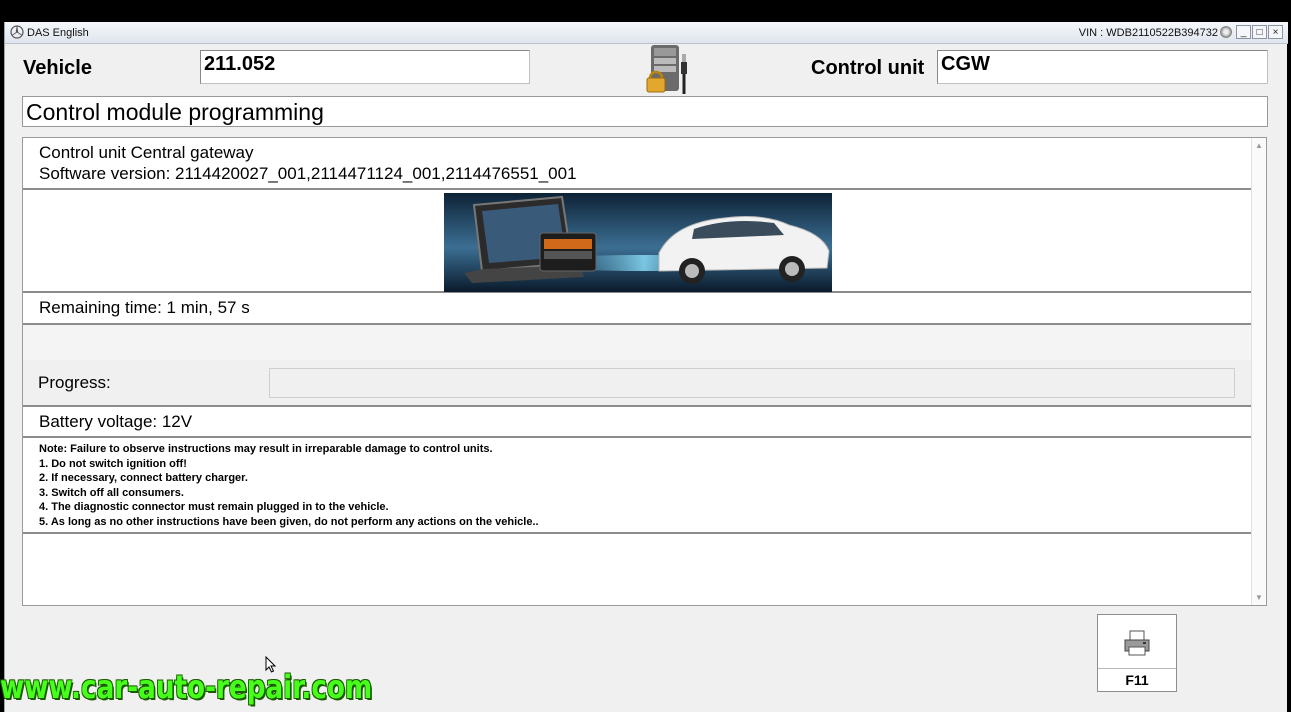 The image size is (1291, 712). I want to click on mercedes-star-icon, so click(17, 32).